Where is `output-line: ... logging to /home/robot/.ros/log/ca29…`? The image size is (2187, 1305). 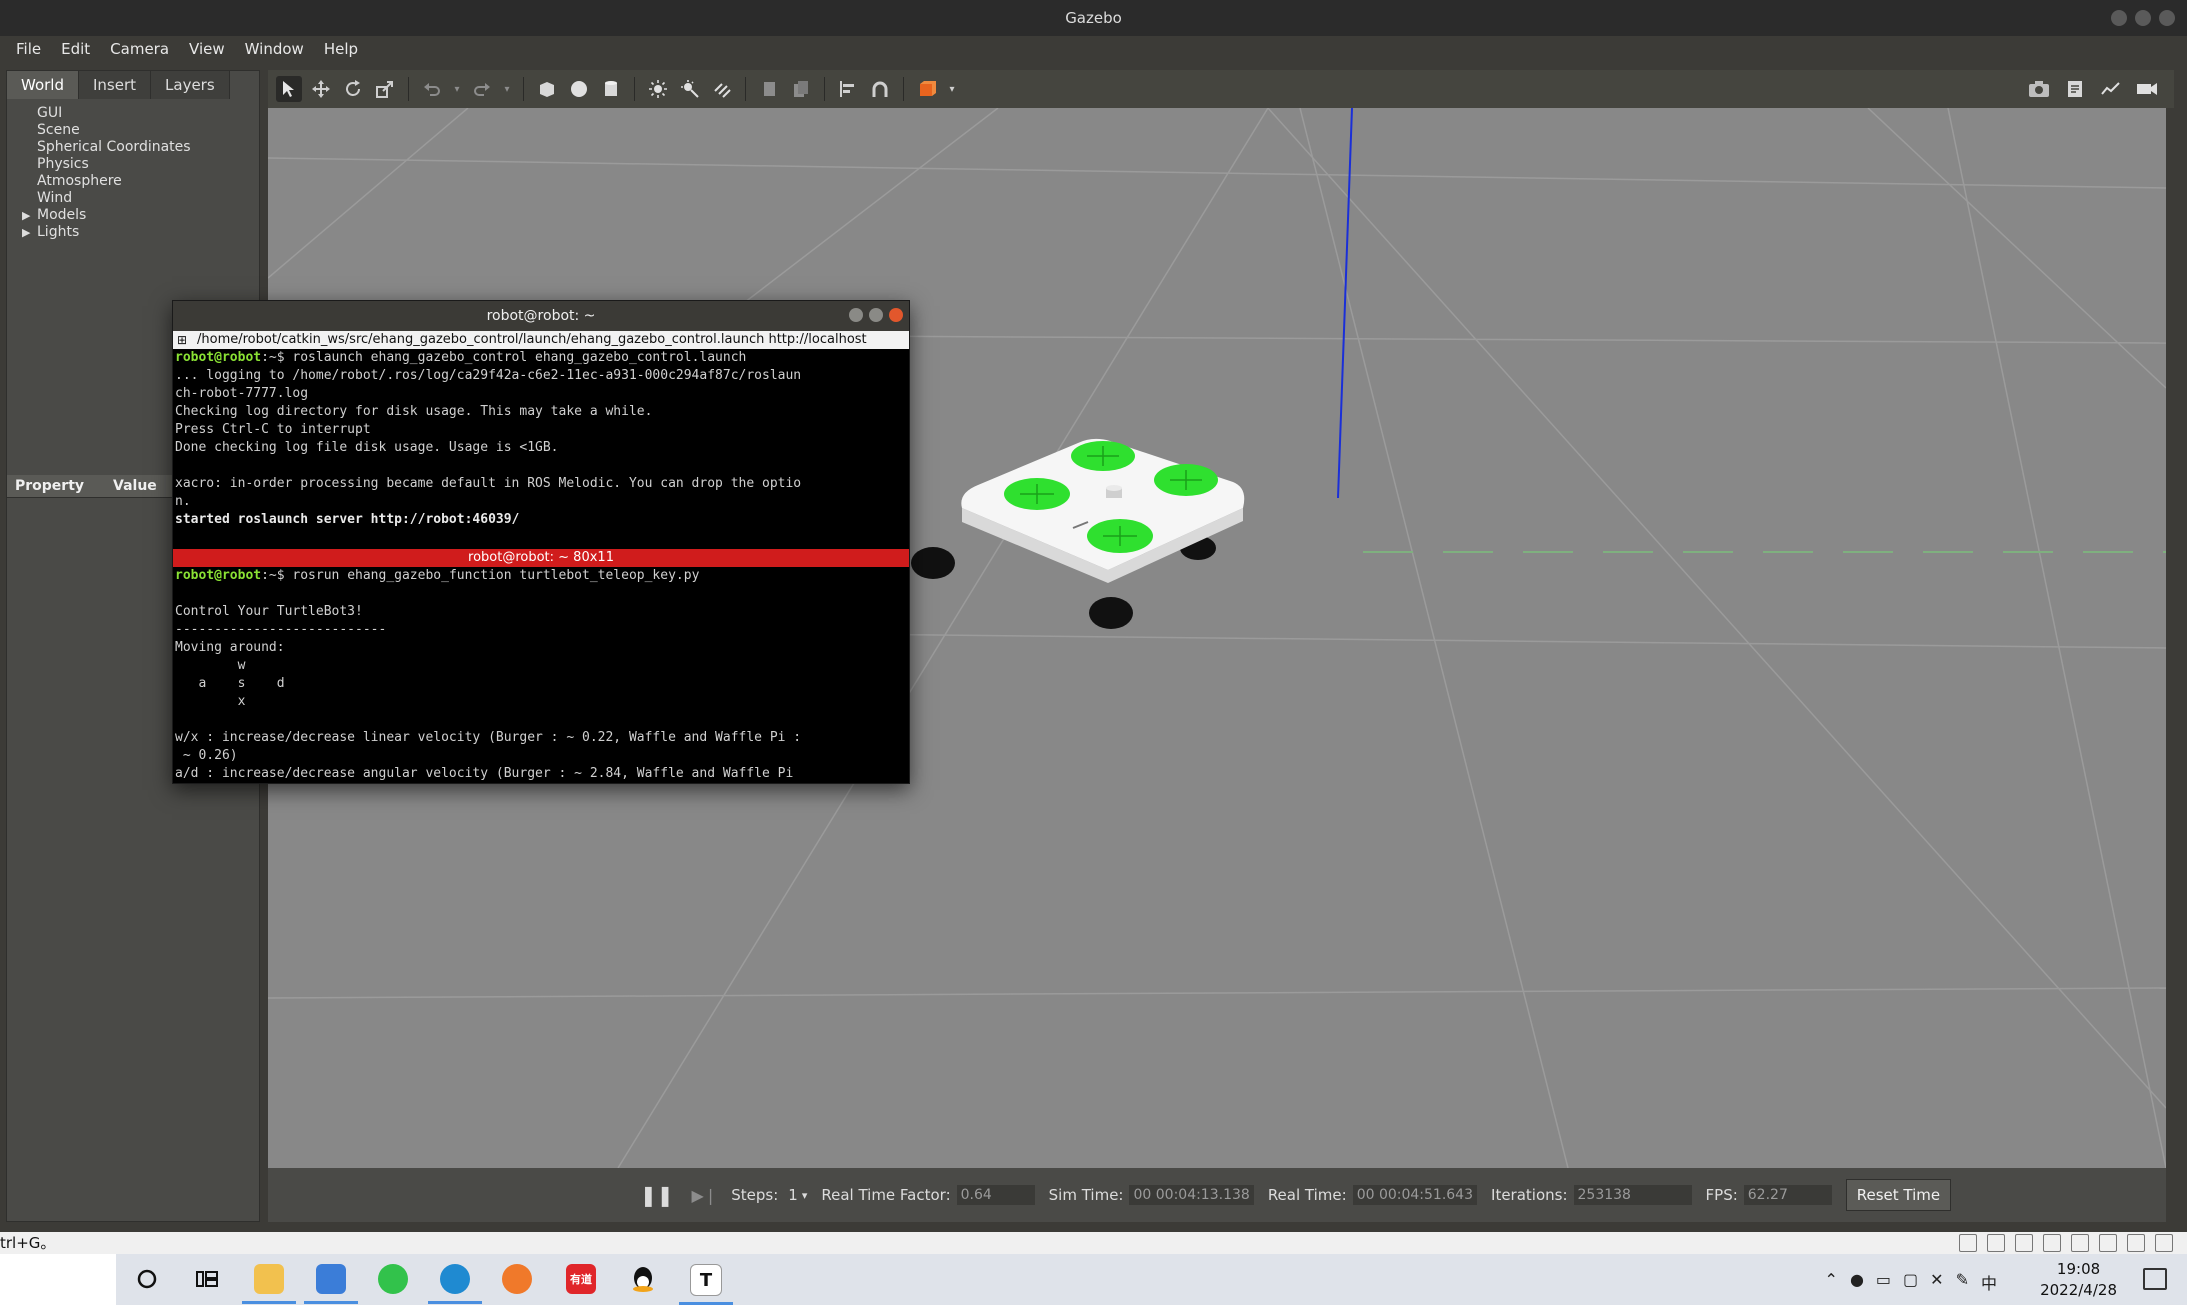 output-line: ... logging to /home/robot/.ros/log/ca29… is located at coordinates (488, 375).